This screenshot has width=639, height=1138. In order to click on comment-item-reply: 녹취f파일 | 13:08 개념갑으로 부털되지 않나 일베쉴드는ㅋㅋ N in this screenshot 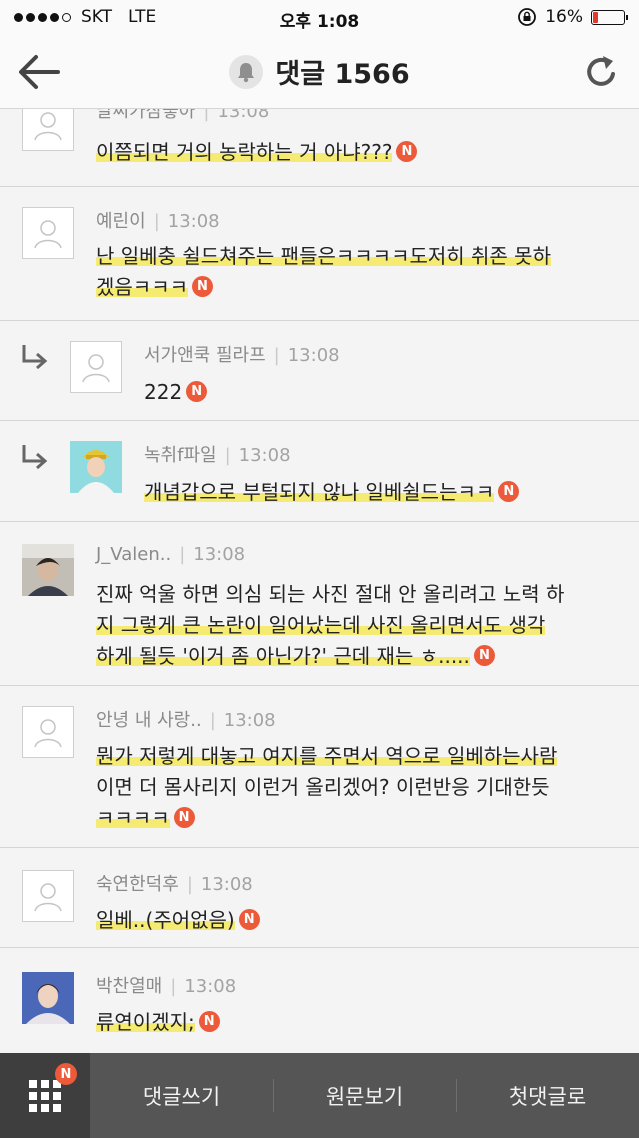, I will do `click(319, 471)`.